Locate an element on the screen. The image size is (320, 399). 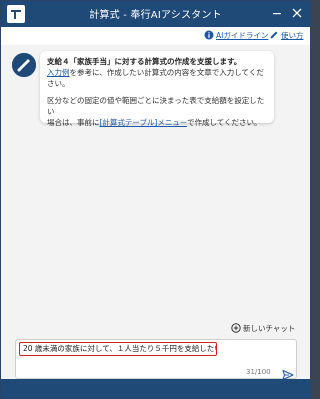
how-to-use-link: 使い方 is located at coordinates (286, 36).